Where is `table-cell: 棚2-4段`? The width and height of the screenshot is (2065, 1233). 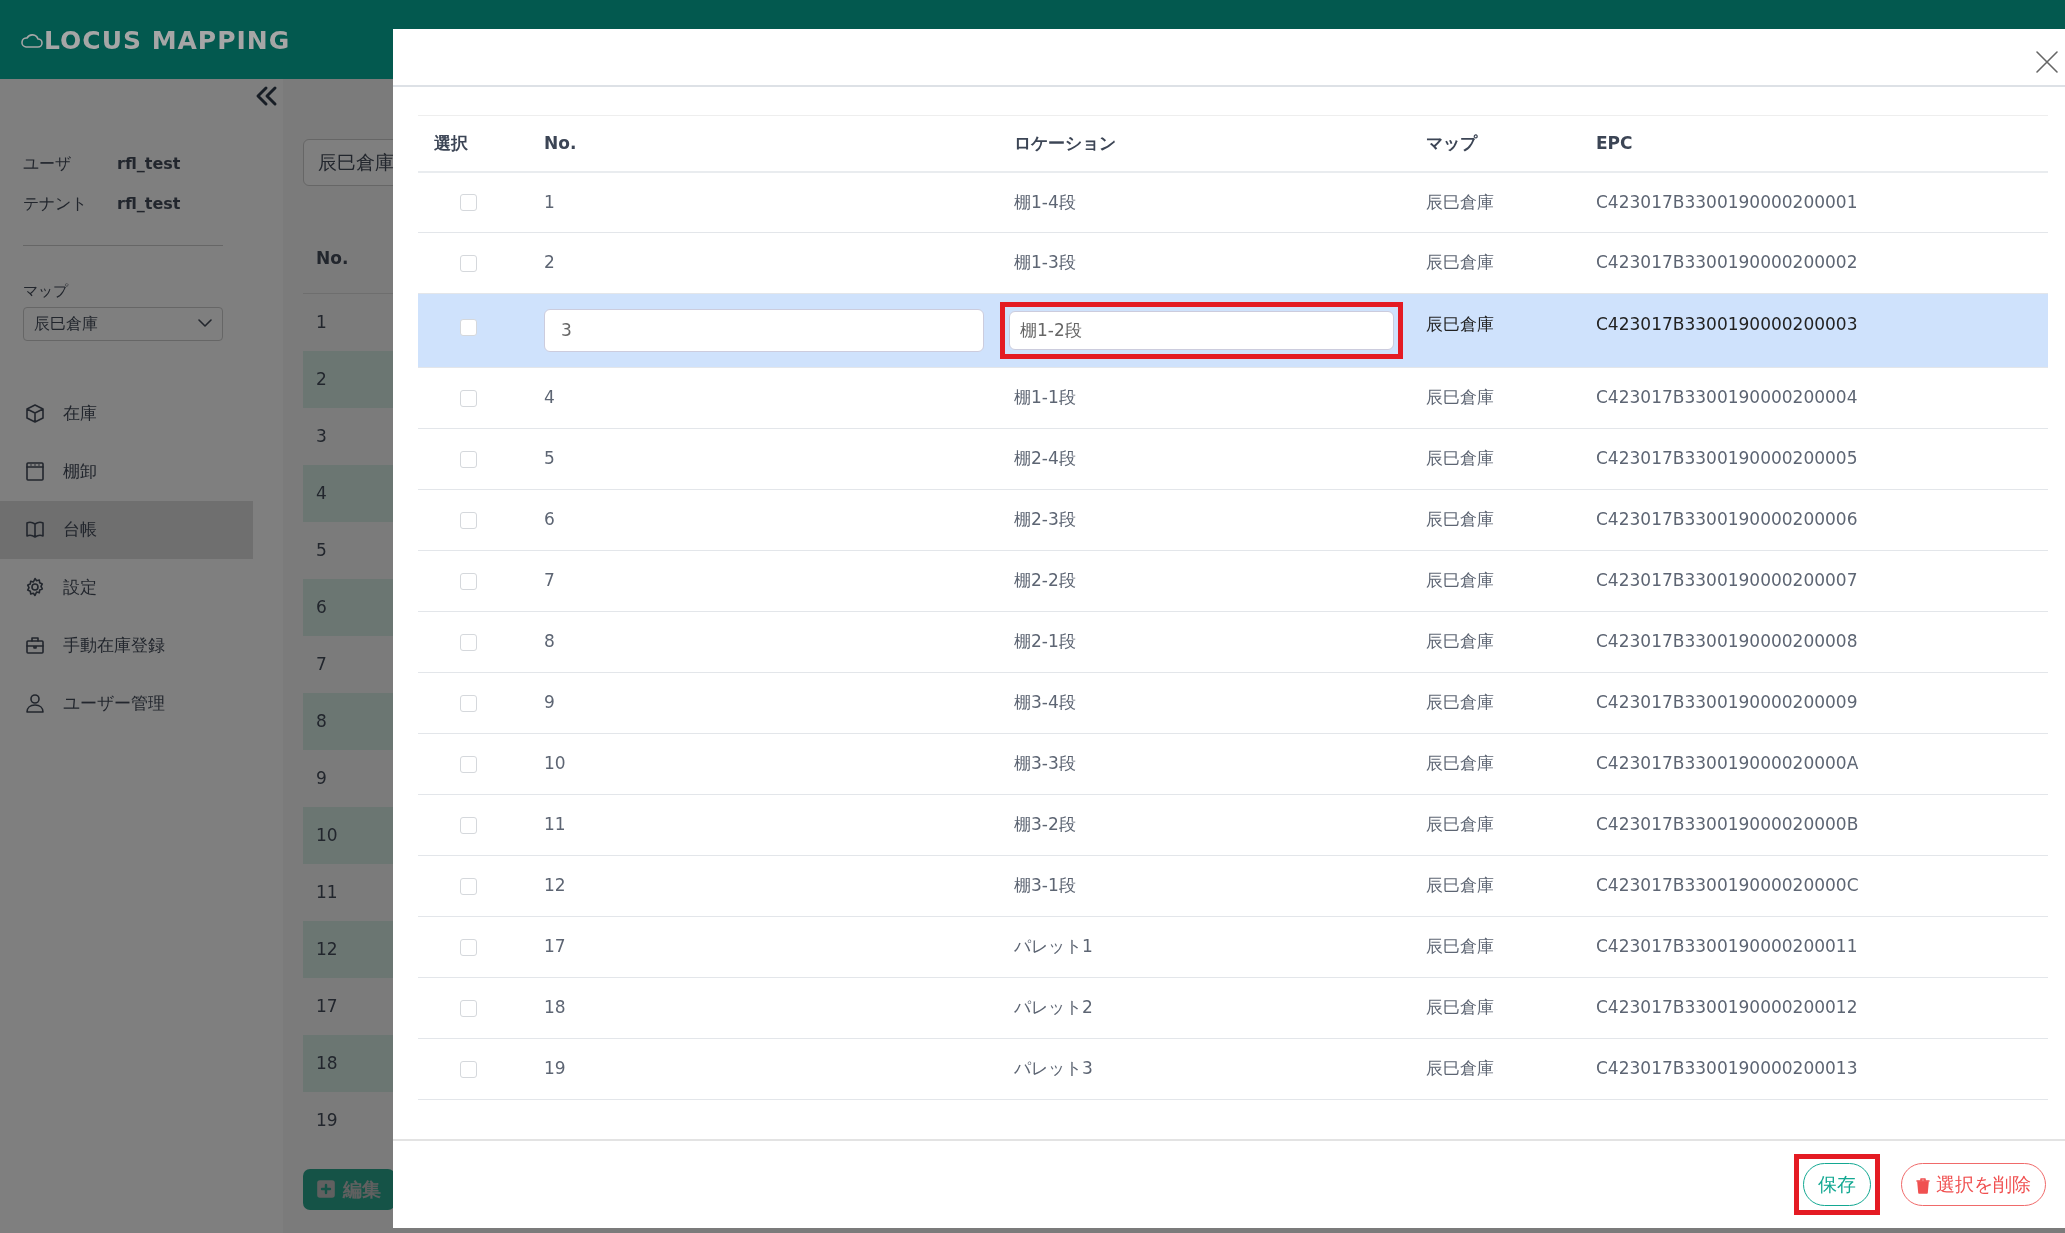
table-cell: 棚2-4段 is located at coordinates (1045, 458).